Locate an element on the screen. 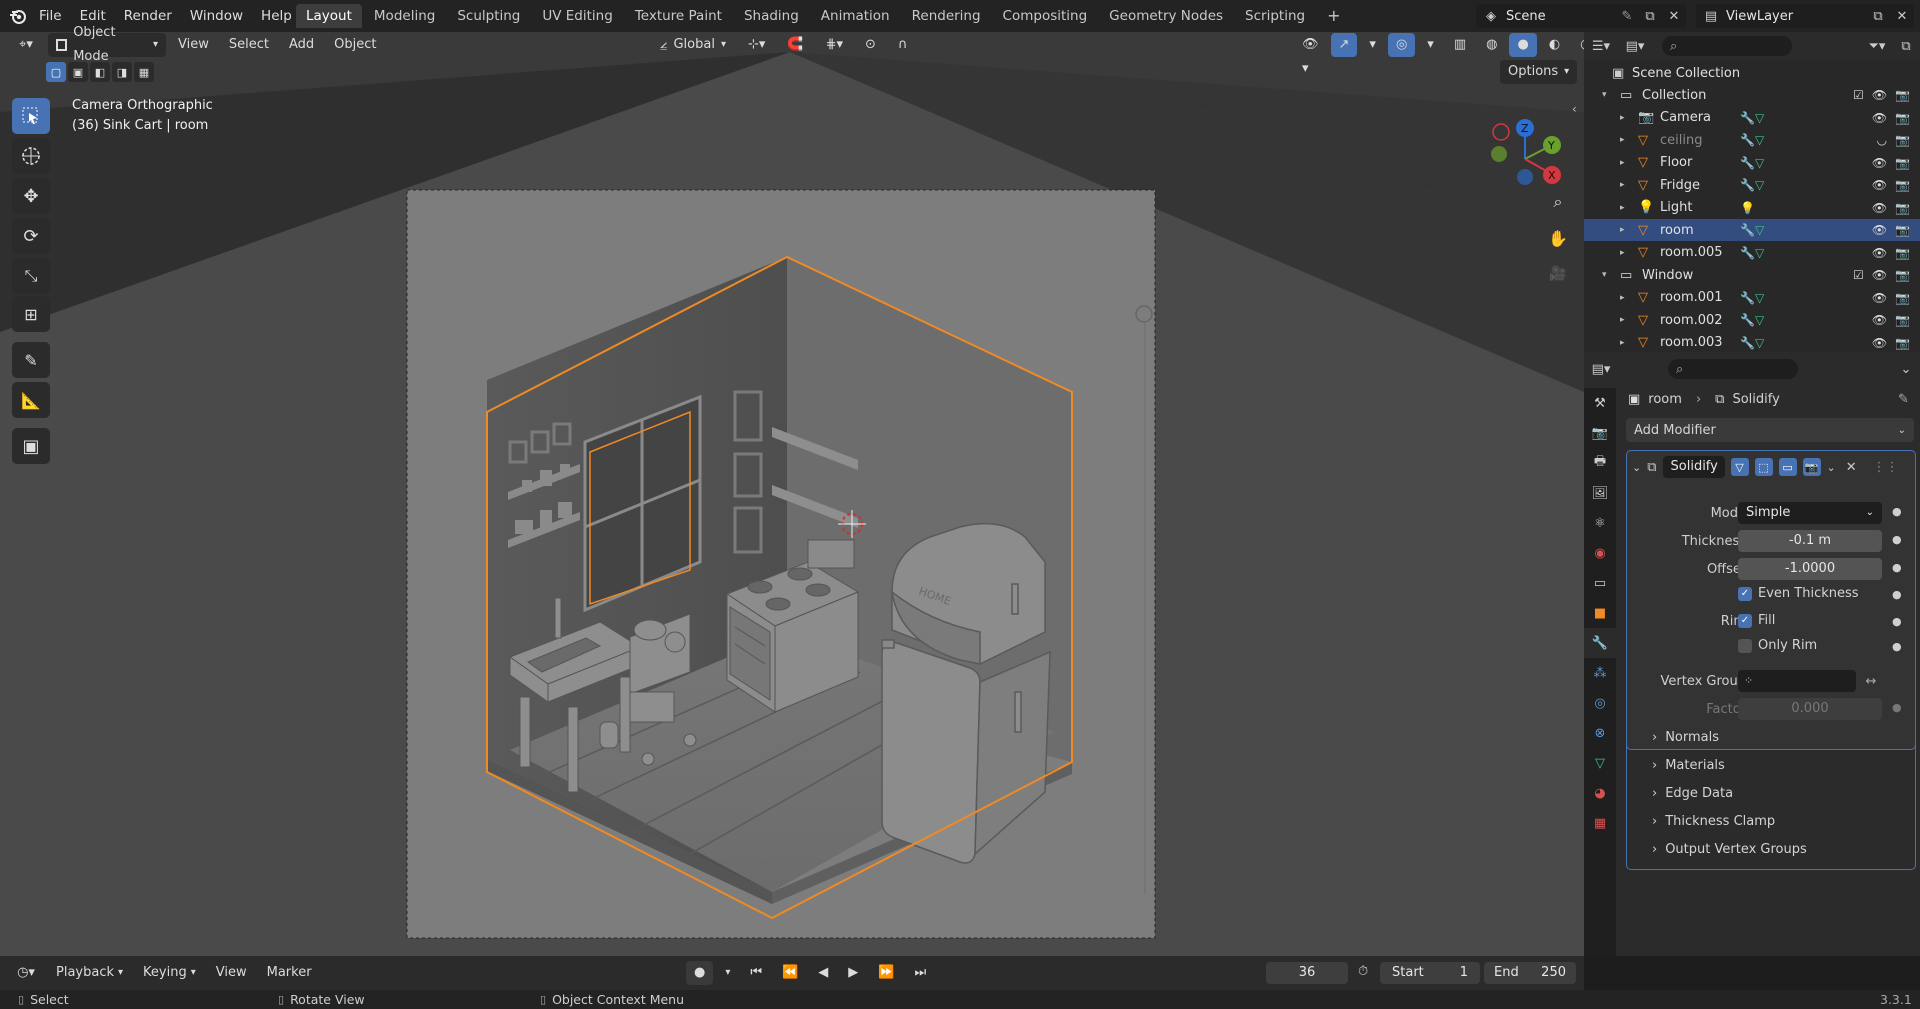 The height and width of the screenshot is (1009, 1920). start-frame-field: Start 1 is located at coordinates (1430, 973).